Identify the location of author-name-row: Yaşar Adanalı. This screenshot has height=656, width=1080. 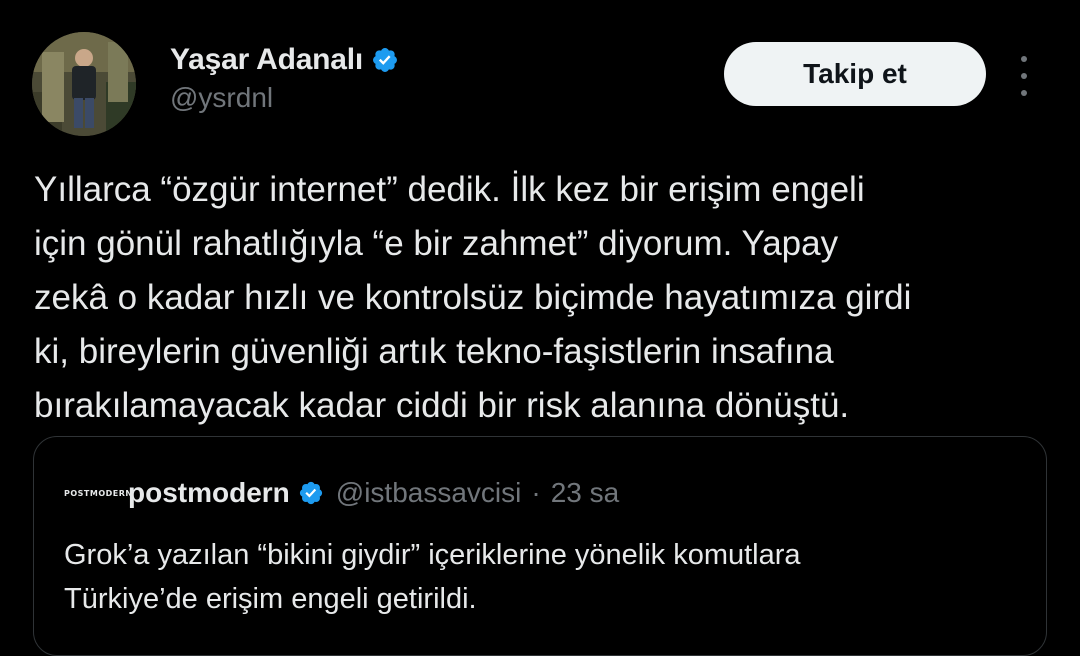
(284, 60).